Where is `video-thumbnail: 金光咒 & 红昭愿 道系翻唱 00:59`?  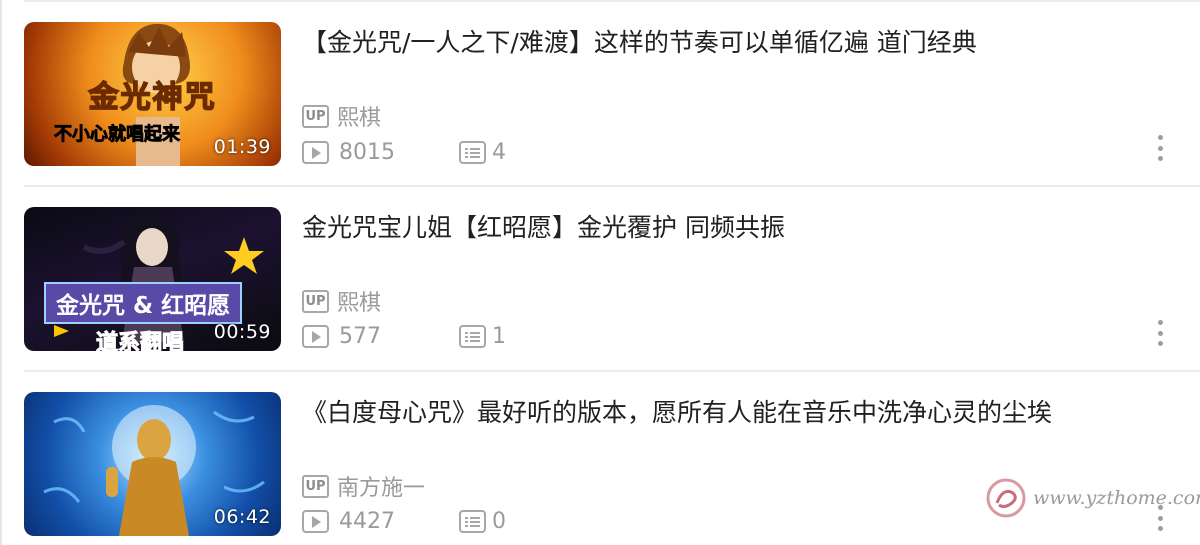
video-thumbnail: 金光咒 & 红昭愿 道系翻唱 00:59 is located at coordinates (152, 279).